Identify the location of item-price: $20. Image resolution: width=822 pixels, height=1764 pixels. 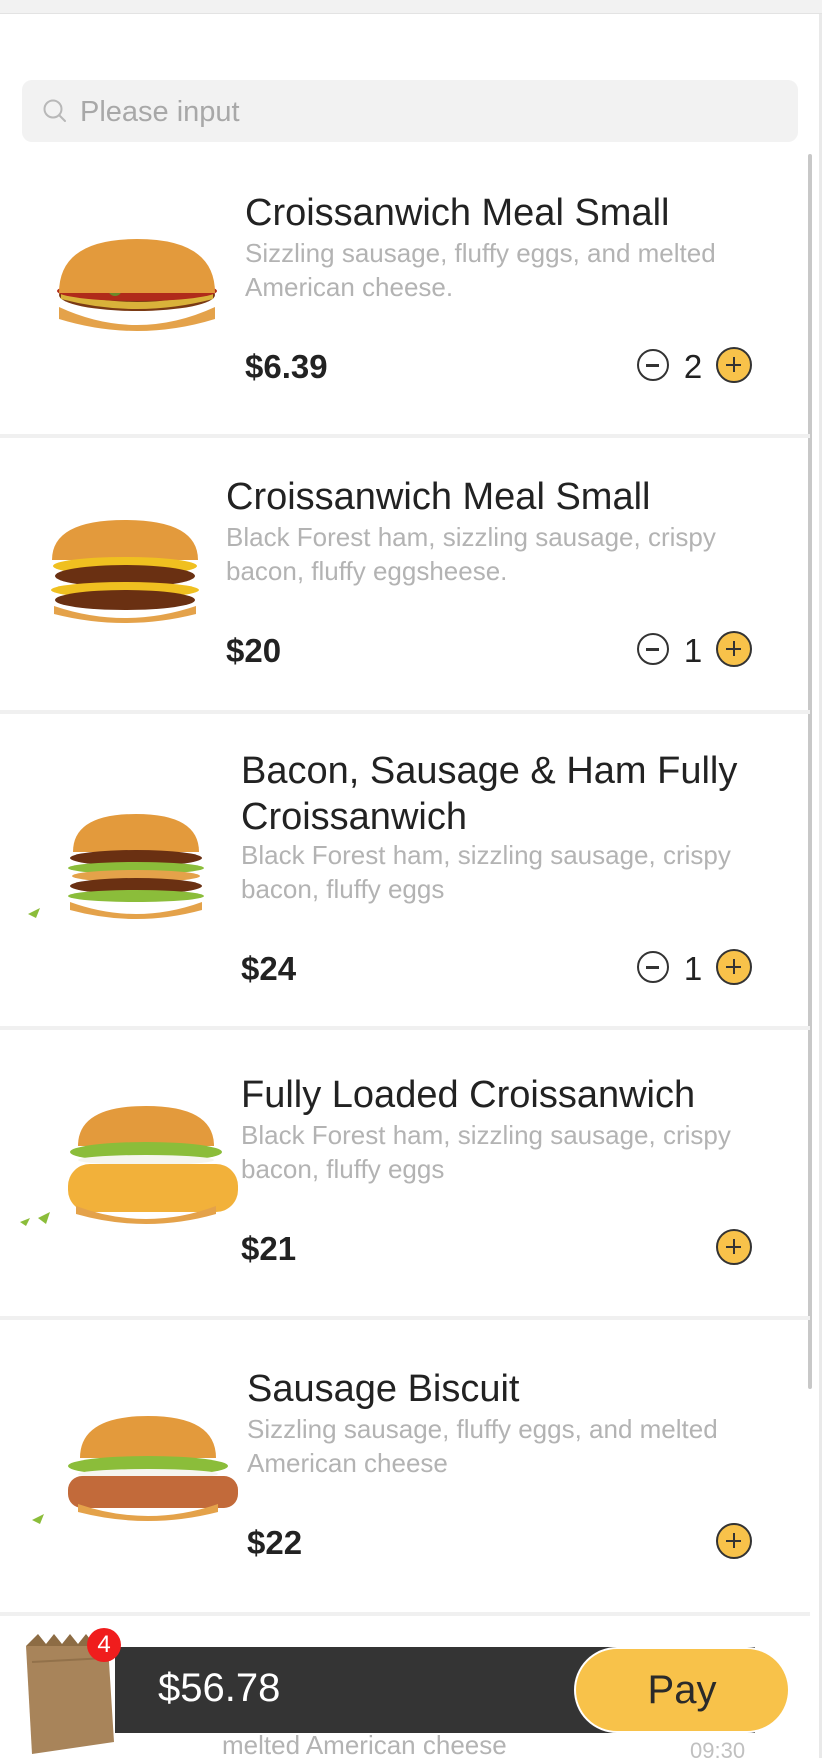
(254, 650).